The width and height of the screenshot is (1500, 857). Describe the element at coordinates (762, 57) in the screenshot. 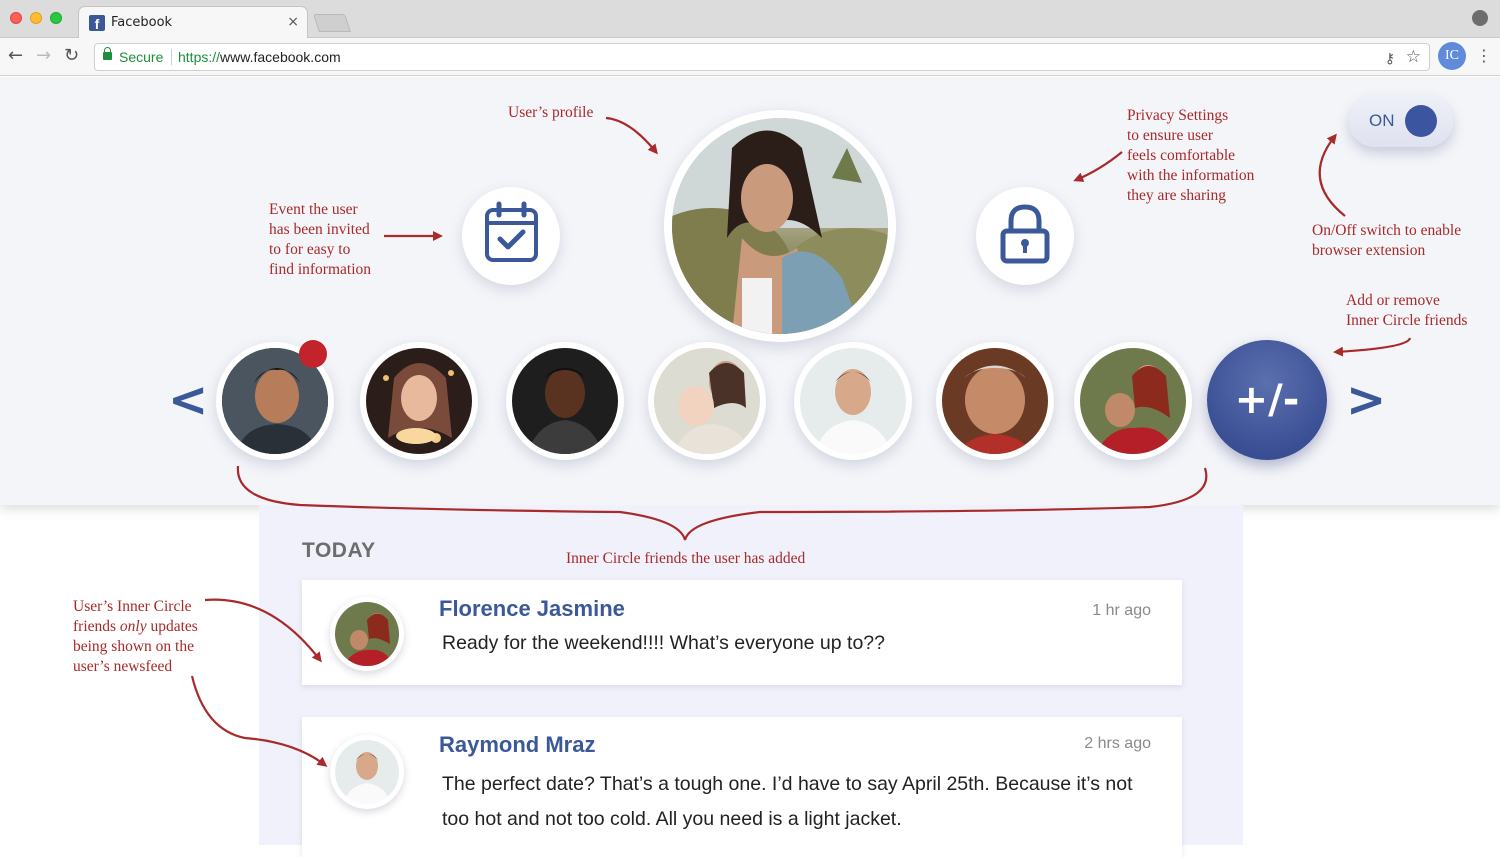

I see `address-bar: Secure https://www.facebook.com ⚷ ☆` at that location.